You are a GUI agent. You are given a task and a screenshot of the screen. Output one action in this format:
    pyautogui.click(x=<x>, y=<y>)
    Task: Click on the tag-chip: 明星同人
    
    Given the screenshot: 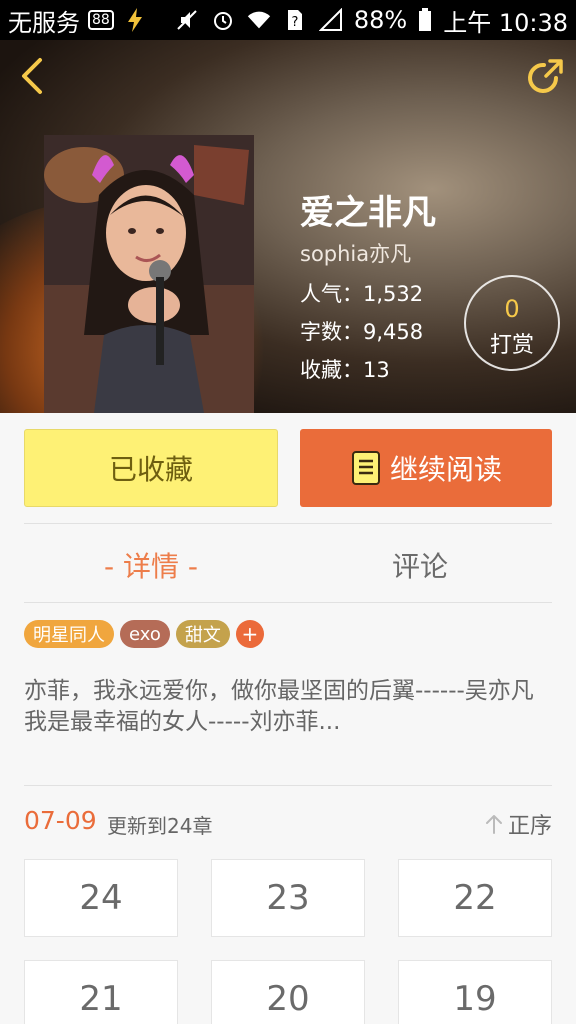 What is the action you would take?
    pyautogui.click(x=69, y=634)
    